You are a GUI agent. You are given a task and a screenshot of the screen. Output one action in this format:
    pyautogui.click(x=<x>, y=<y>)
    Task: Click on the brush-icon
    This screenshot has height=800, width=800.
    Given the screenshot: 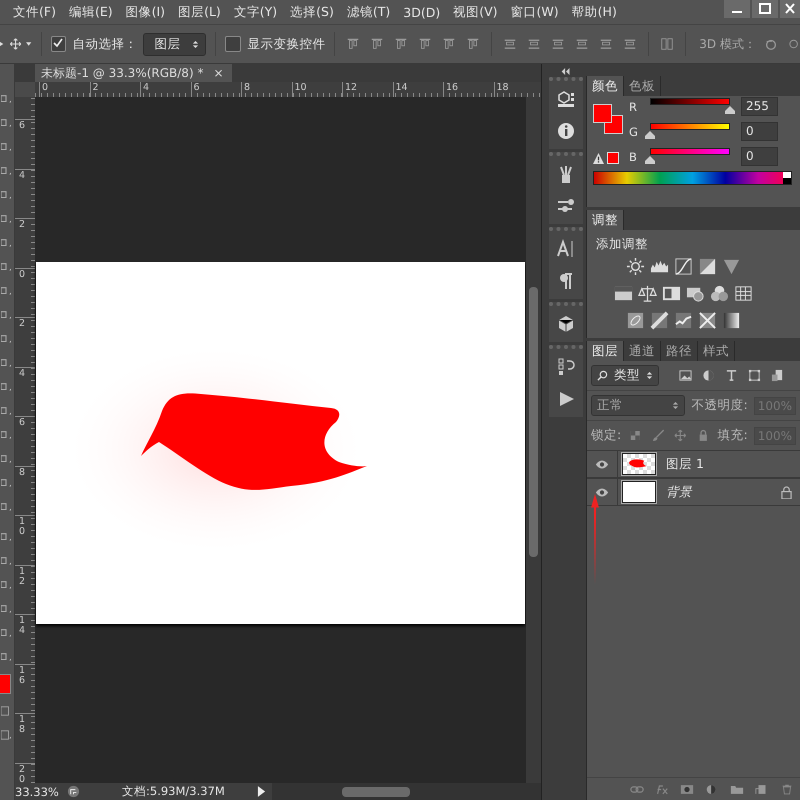 What is the action you would take?
    pyautogui.click(x=658, y=435)
    